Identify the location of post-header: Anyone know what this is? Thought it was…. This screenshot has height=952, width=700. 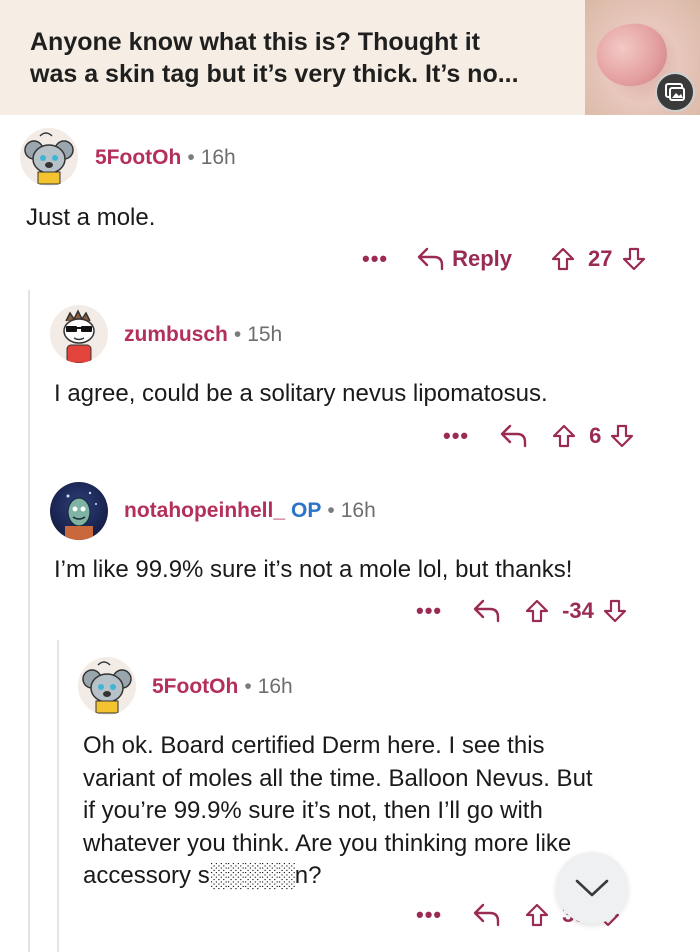
(350, 57).